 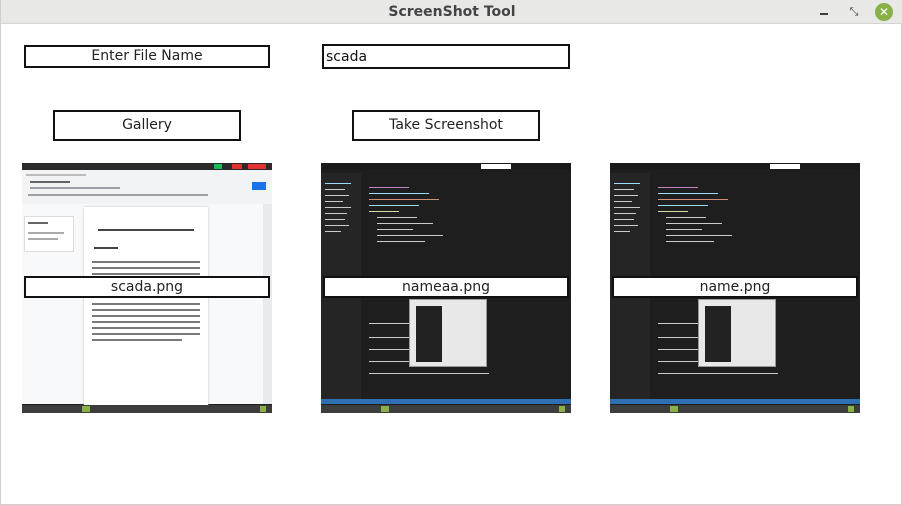 What do you see at coordinates (147, 56) in the screenshot?
I see `file-name-label: Enter File Name` at bounding box center [147, 56].